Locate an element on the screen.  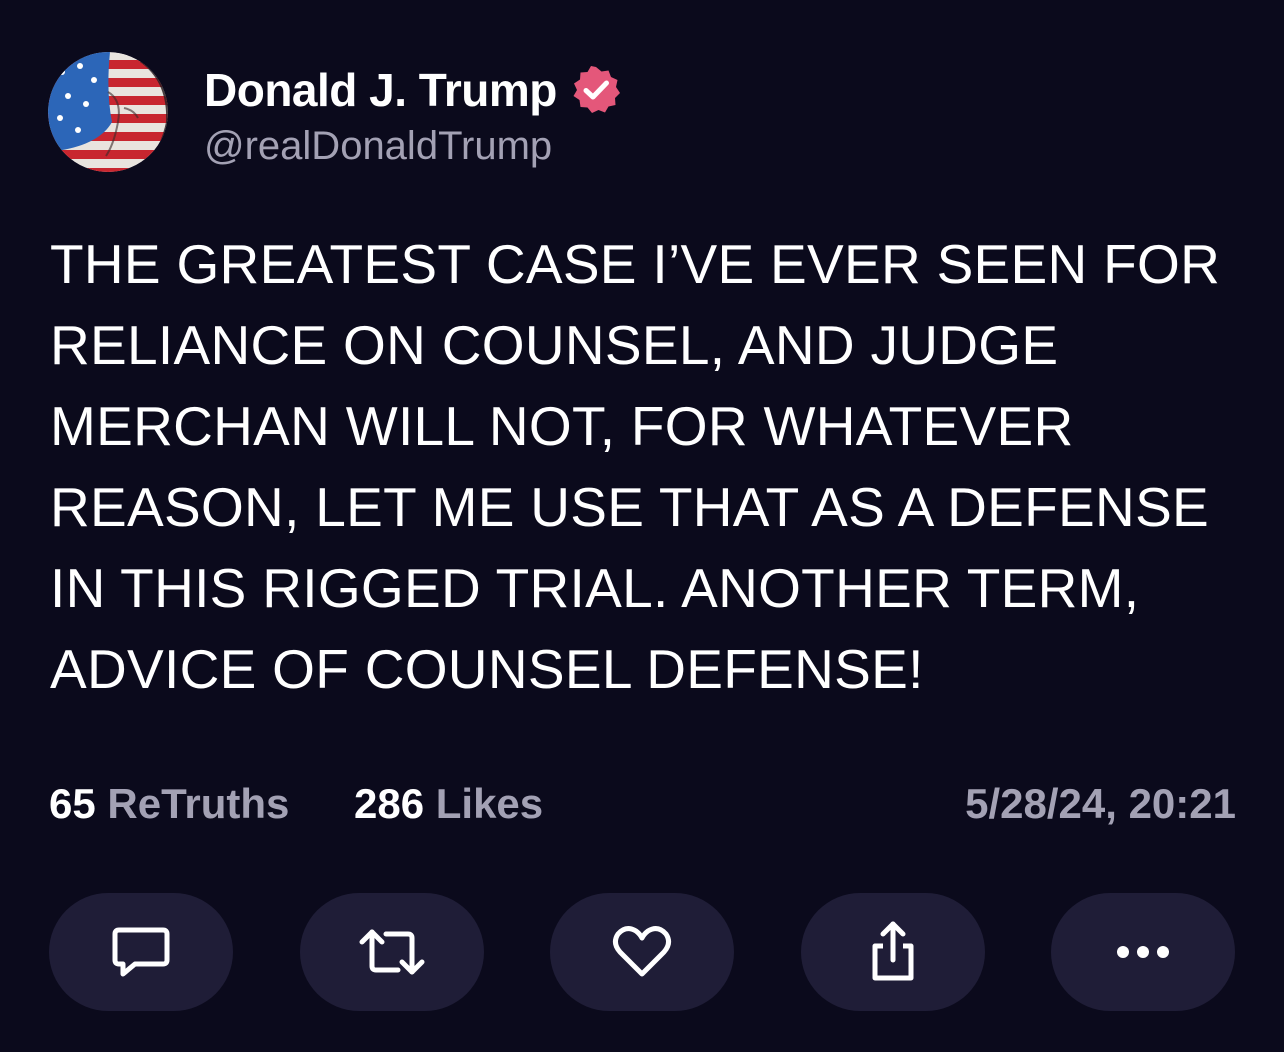
post-header: Donald J. Trump @realDonaldTrump is located at coordinates (642, 113).